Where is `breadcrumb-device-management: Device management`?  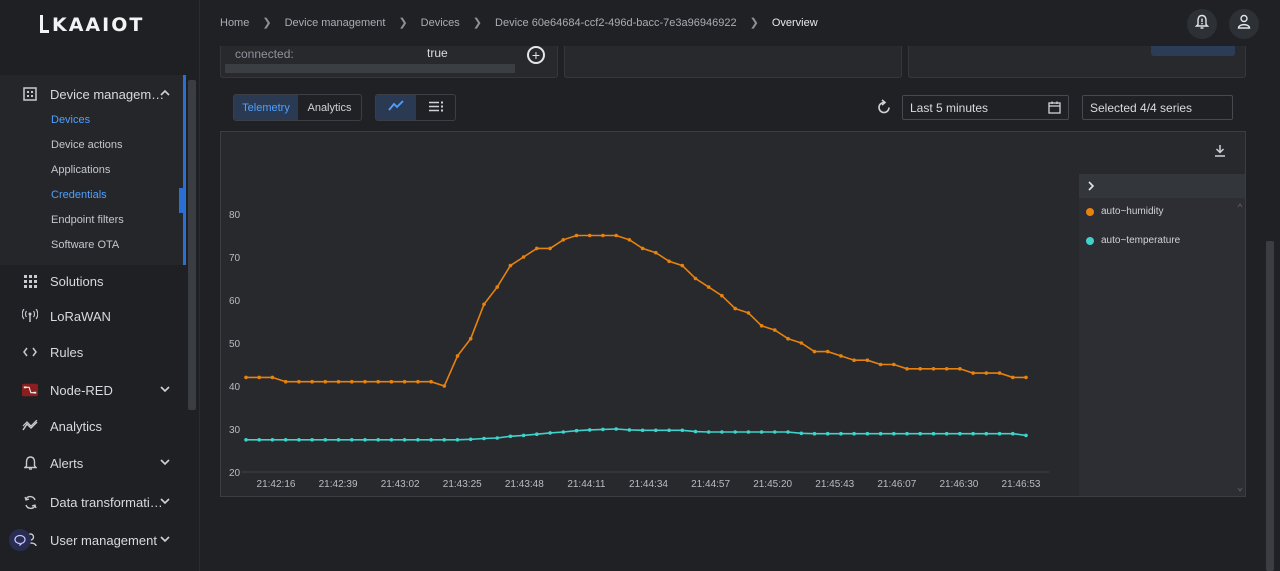 breadcrumb-device-management: Device management is located at coordinates (335, 23).